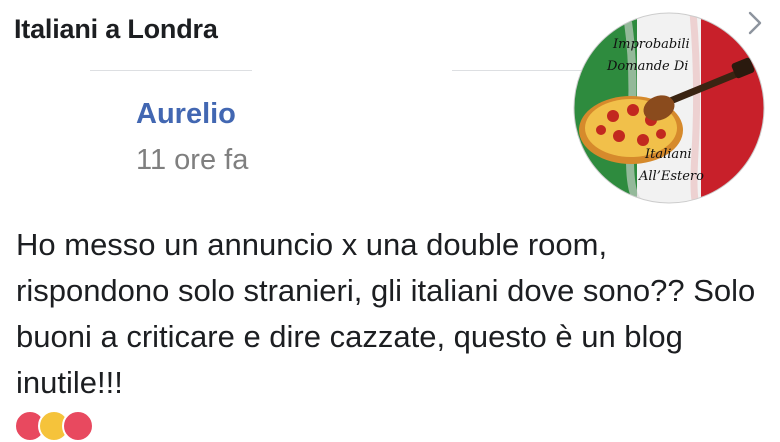  What do you see at coordinates (192, 160) in the screenshot?
I see `post-timestamp: 11 ore fa` at bounding box center [192, 160].